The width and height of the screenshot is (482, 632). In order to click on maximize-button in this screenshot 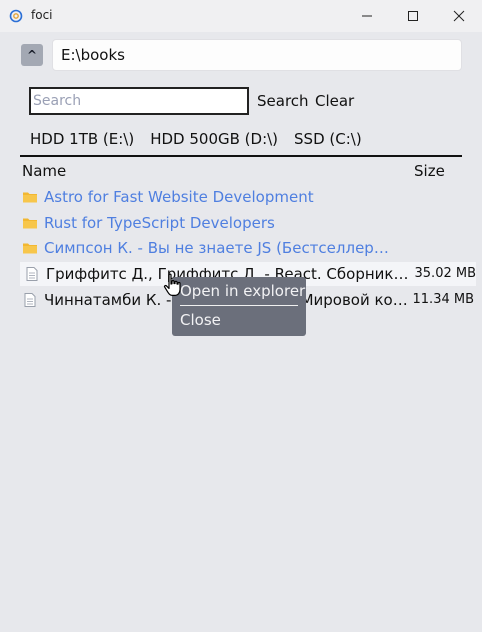, I will do `click(413, 16)`.